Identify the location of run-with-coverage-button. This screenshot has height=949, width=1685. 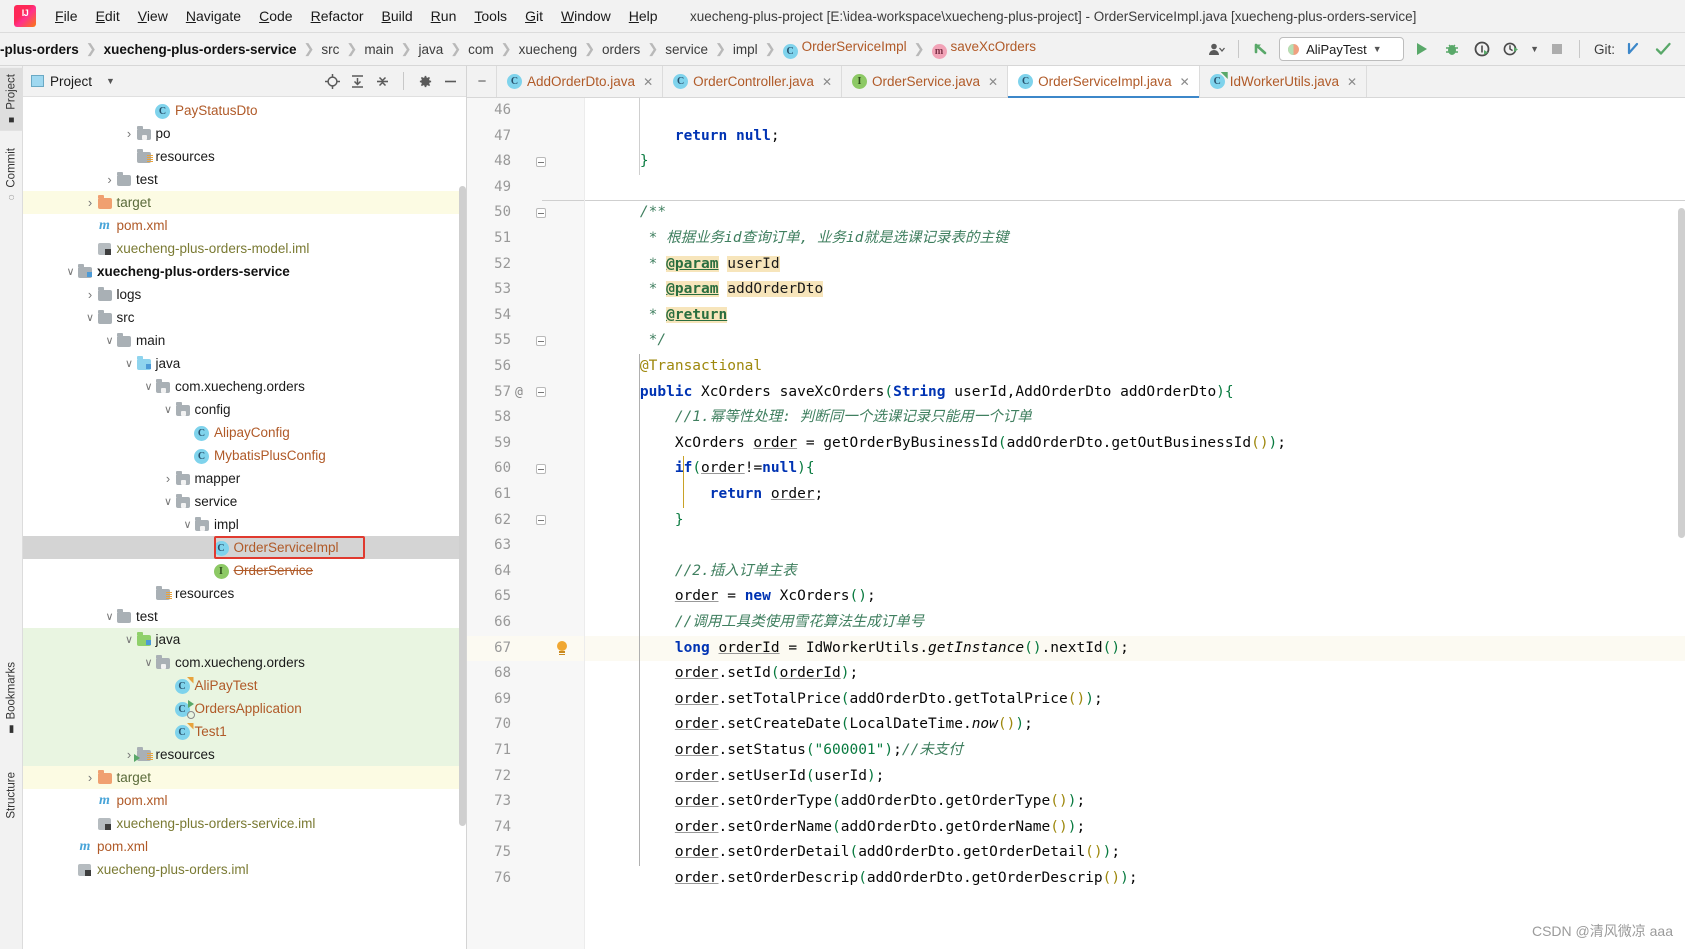
(1482, 49).